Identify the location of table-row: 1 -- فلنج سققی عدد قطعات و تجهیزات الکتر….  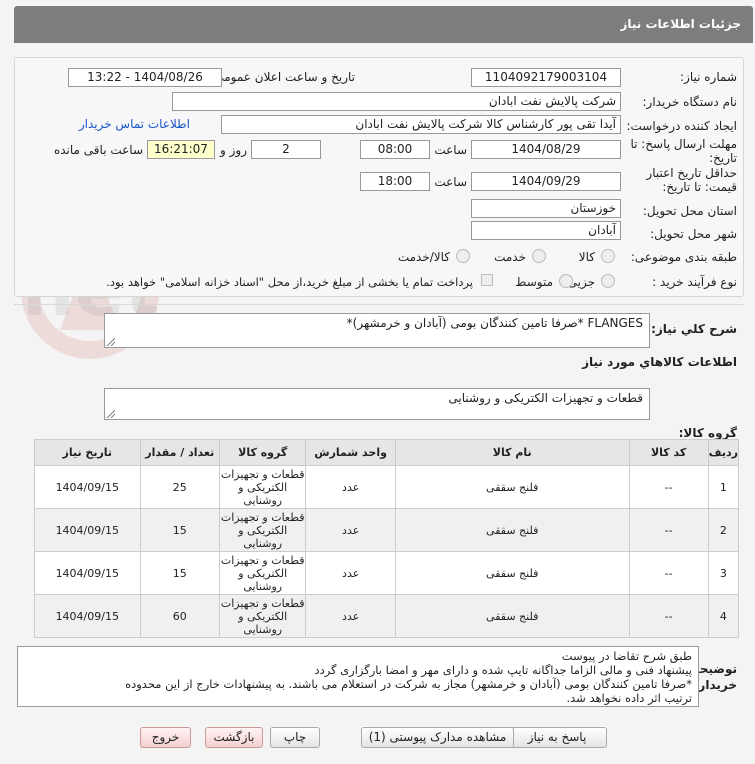
(387, 487).